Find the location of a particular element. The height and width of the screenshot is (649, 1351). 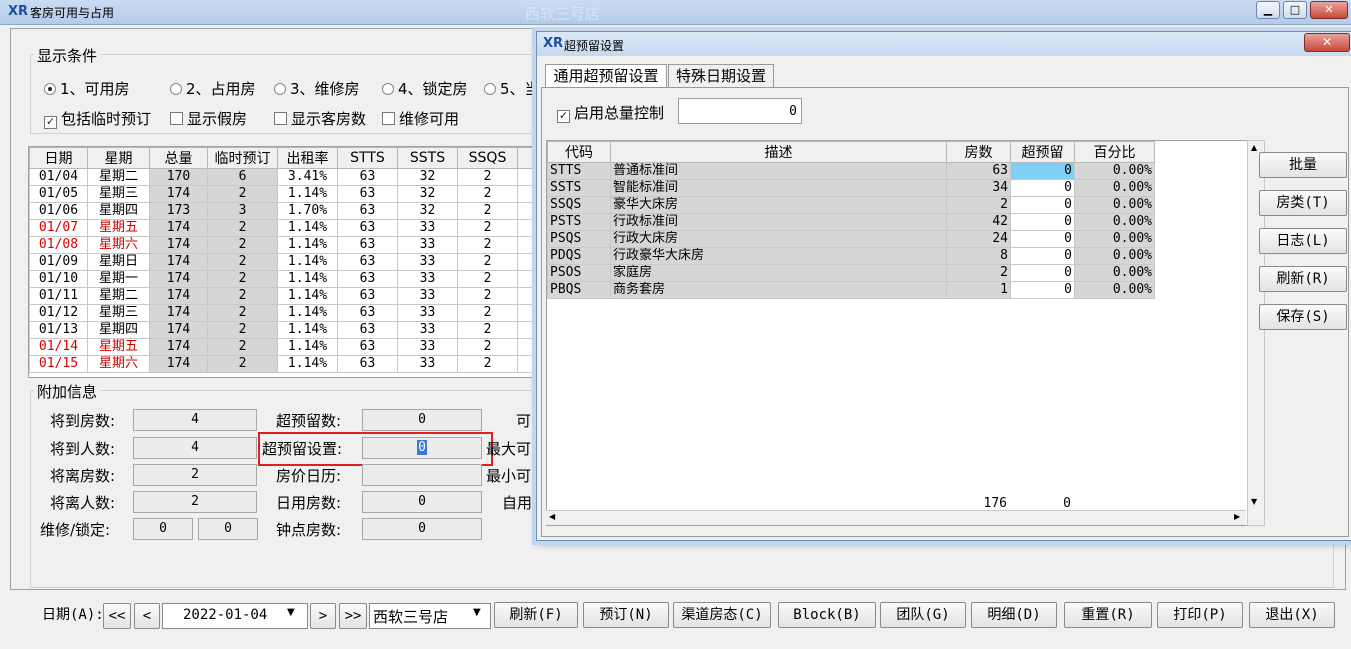

refresh-button: 刷新(F) is located at coordinates (536, 615).